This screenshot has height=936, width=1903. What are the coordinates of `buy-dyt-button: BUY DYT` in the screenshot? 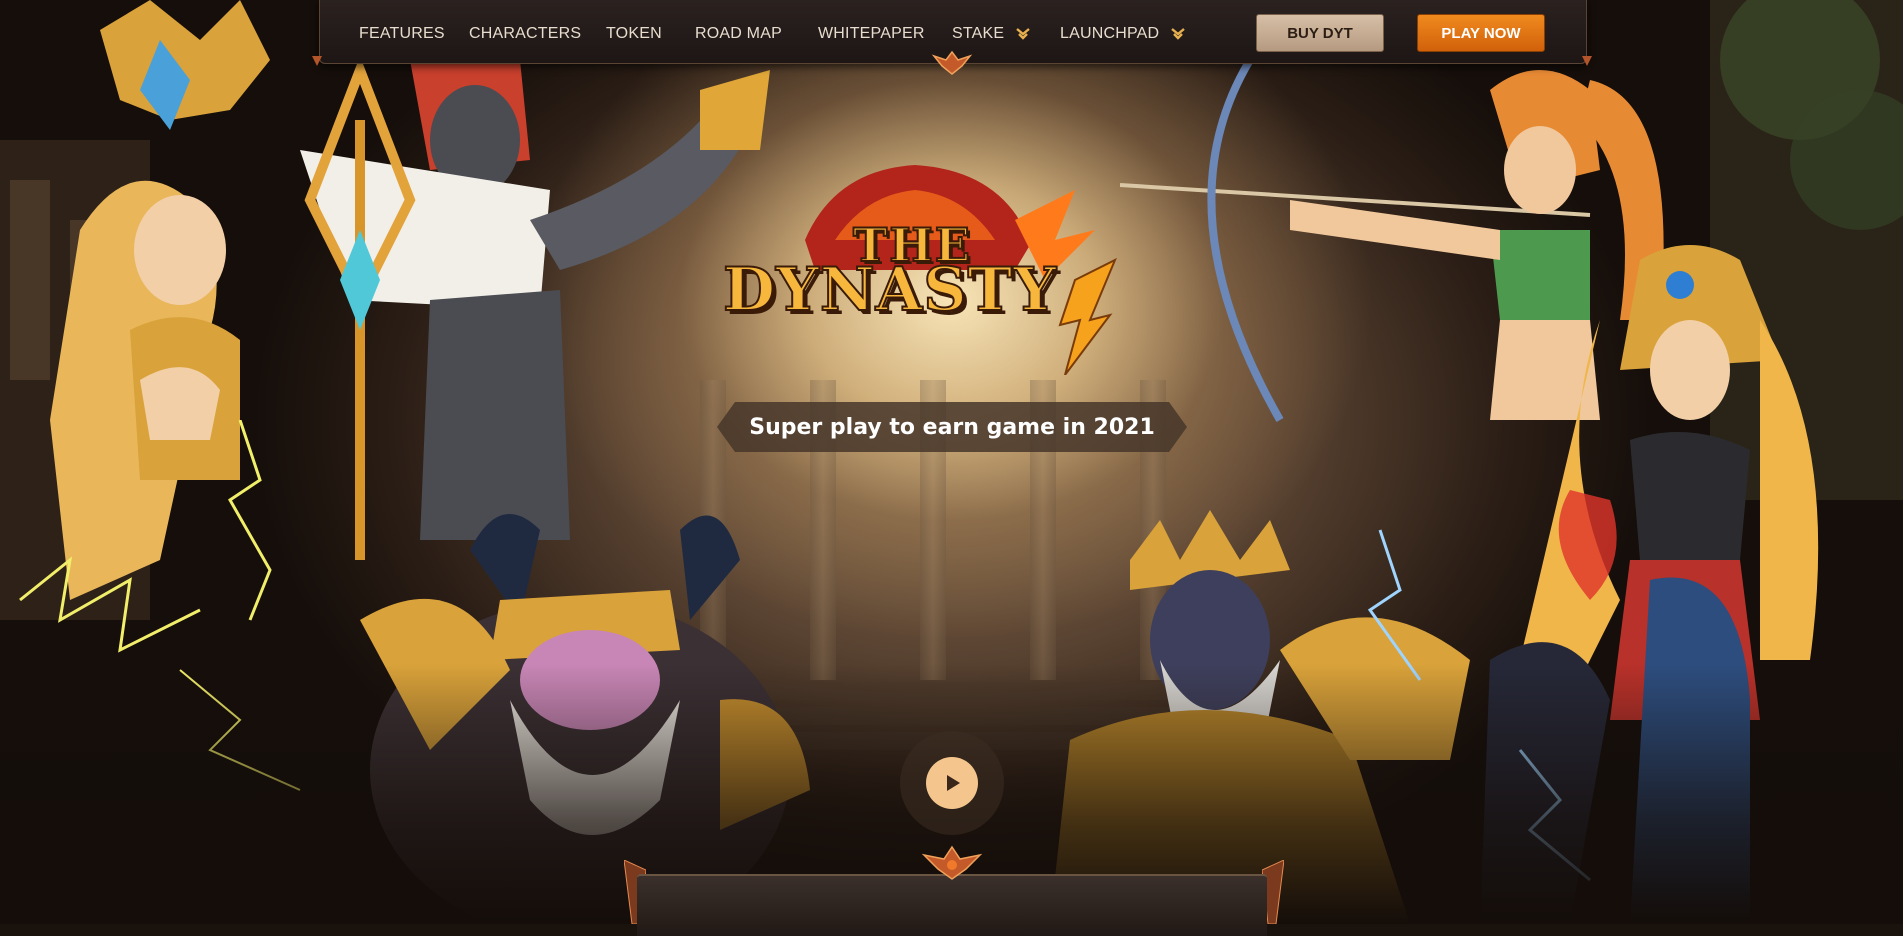 It's located at (1320, 33).